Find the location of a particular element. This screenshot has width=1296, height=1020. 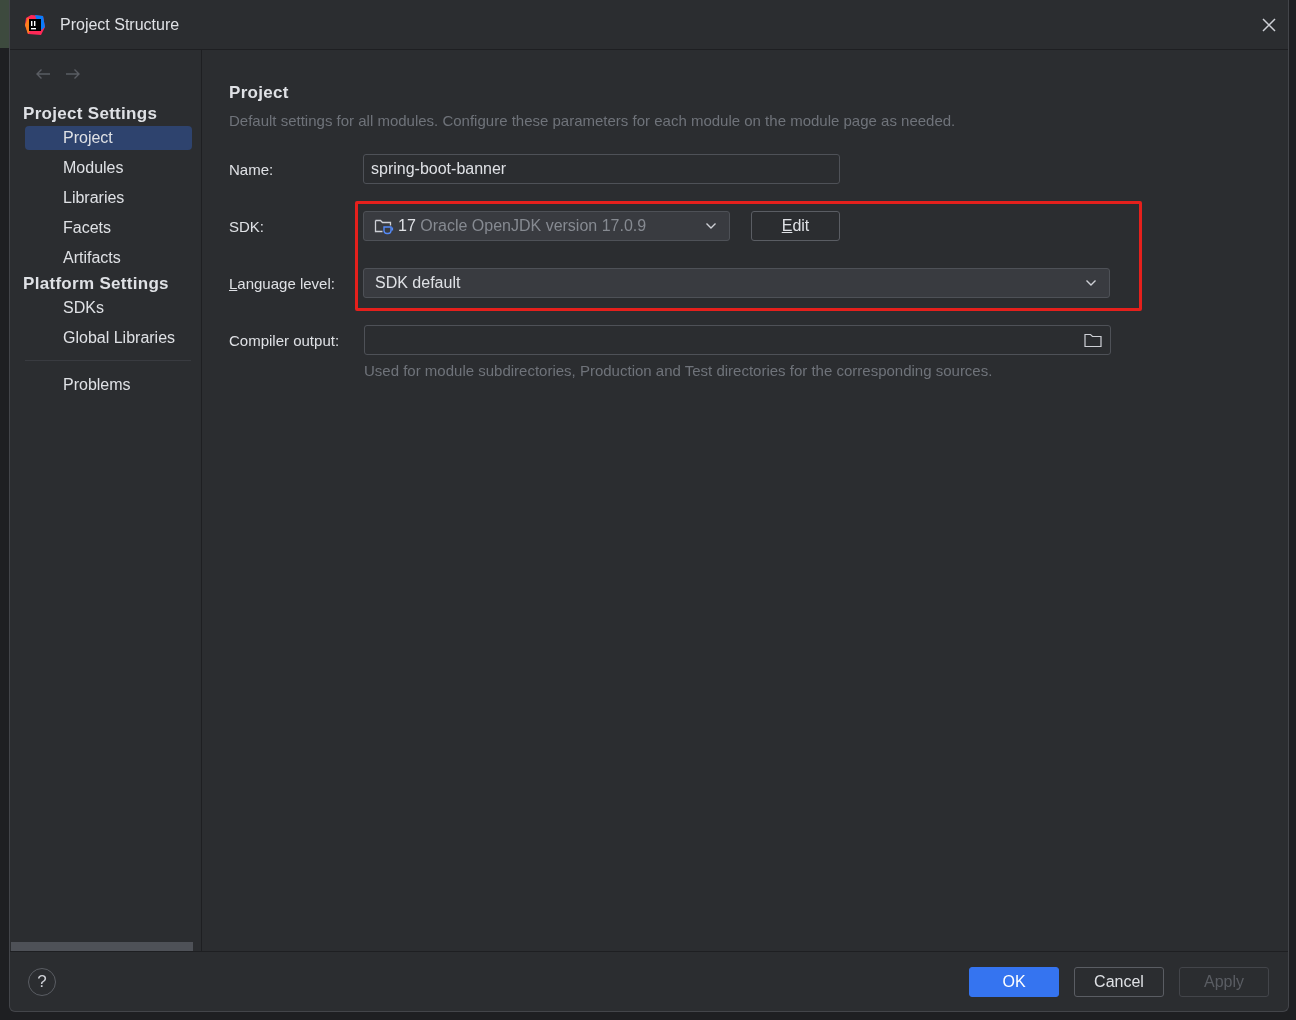

sidebar-item: Project is located at coordinates (108, 138).